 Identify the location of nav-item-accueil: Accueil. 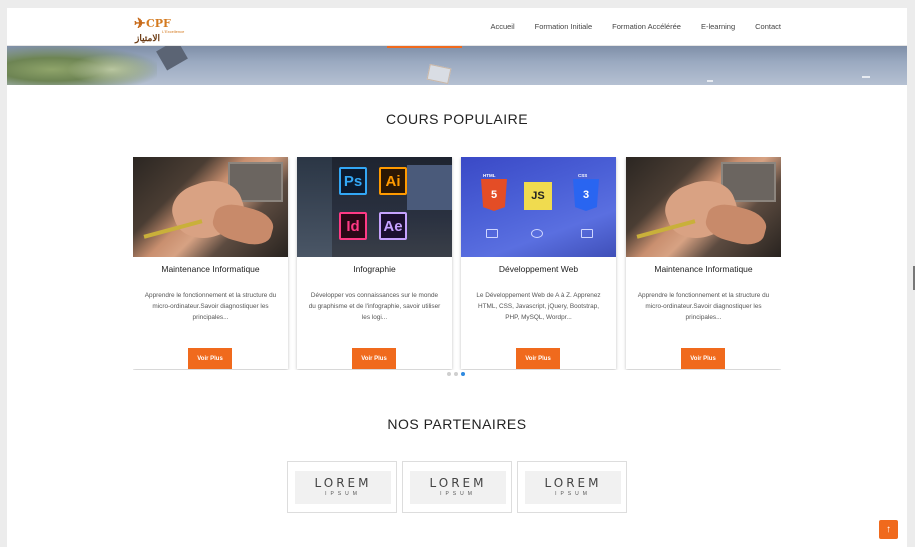
(502, 26).